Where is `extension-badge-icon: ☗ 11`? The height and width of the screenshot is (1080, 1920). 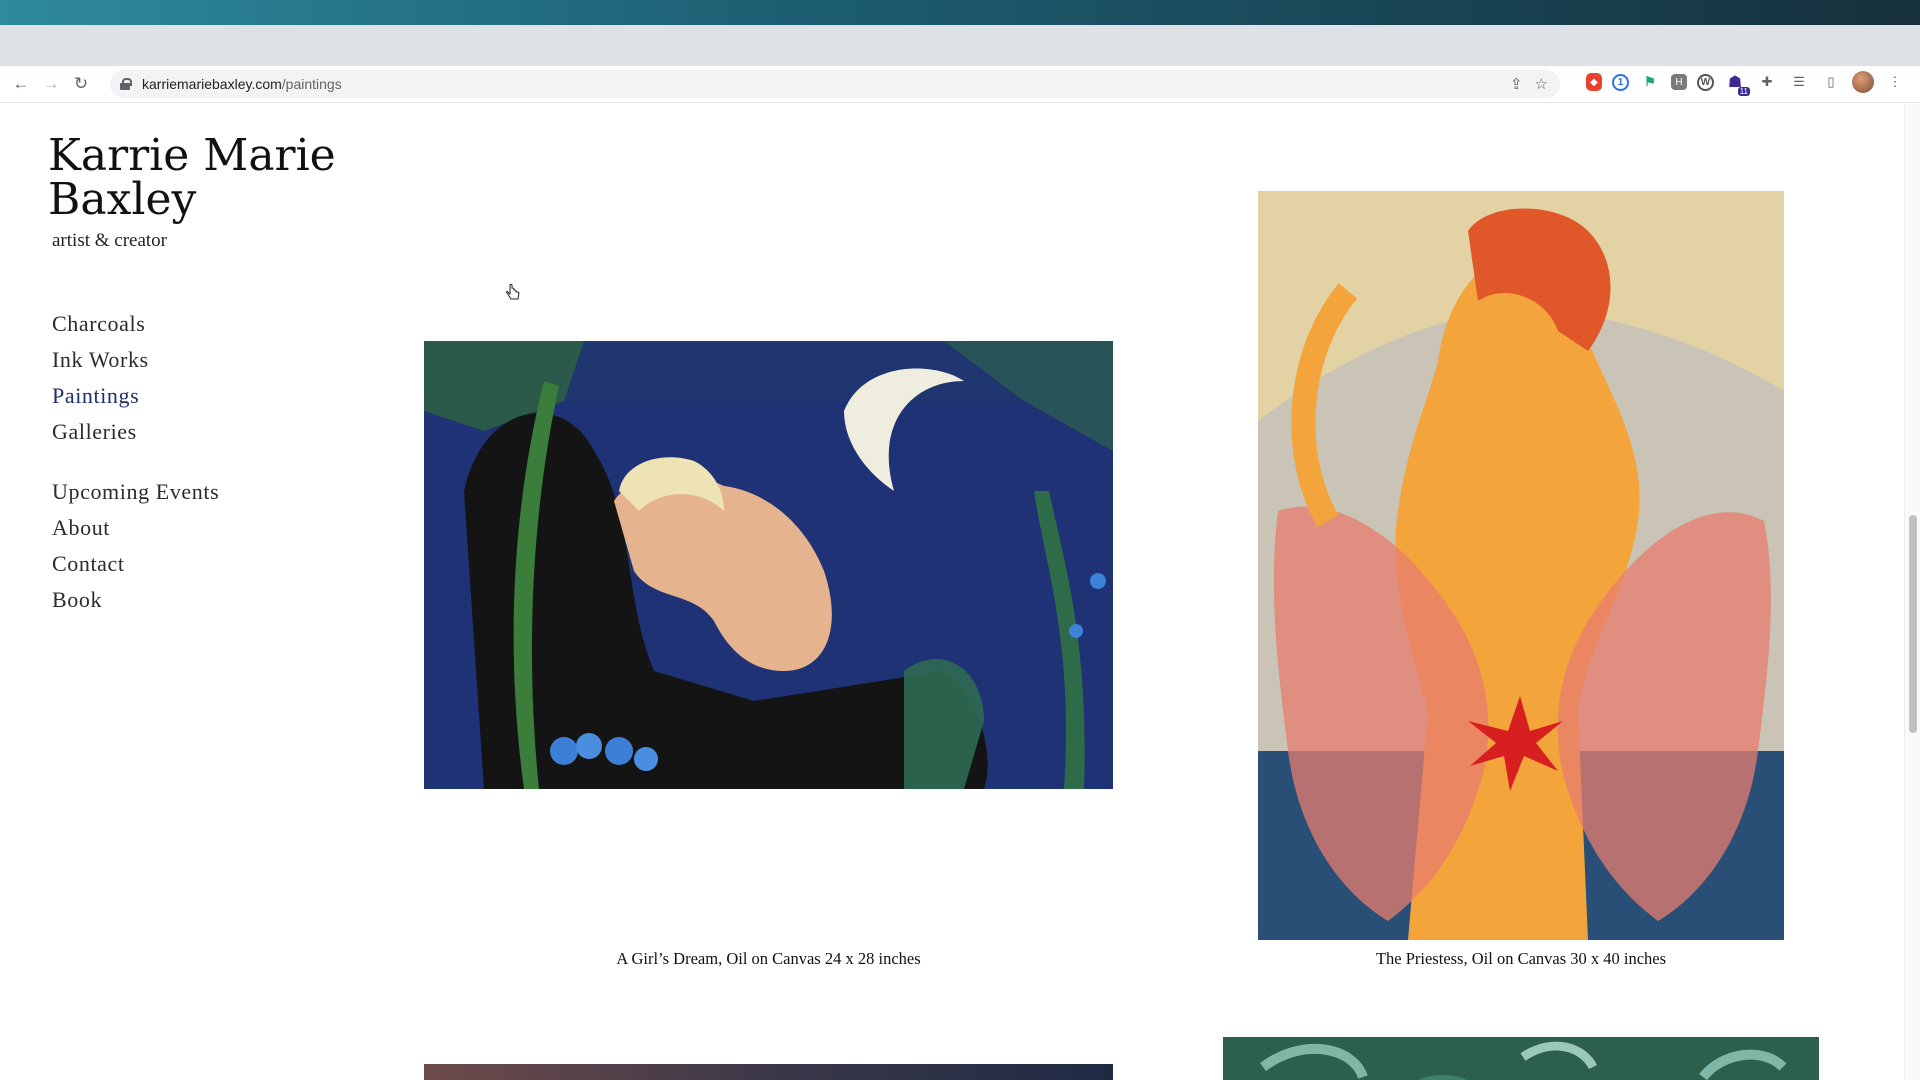 extension-badge-icon: ☗ 11 is located at coordinates (1737, 83).